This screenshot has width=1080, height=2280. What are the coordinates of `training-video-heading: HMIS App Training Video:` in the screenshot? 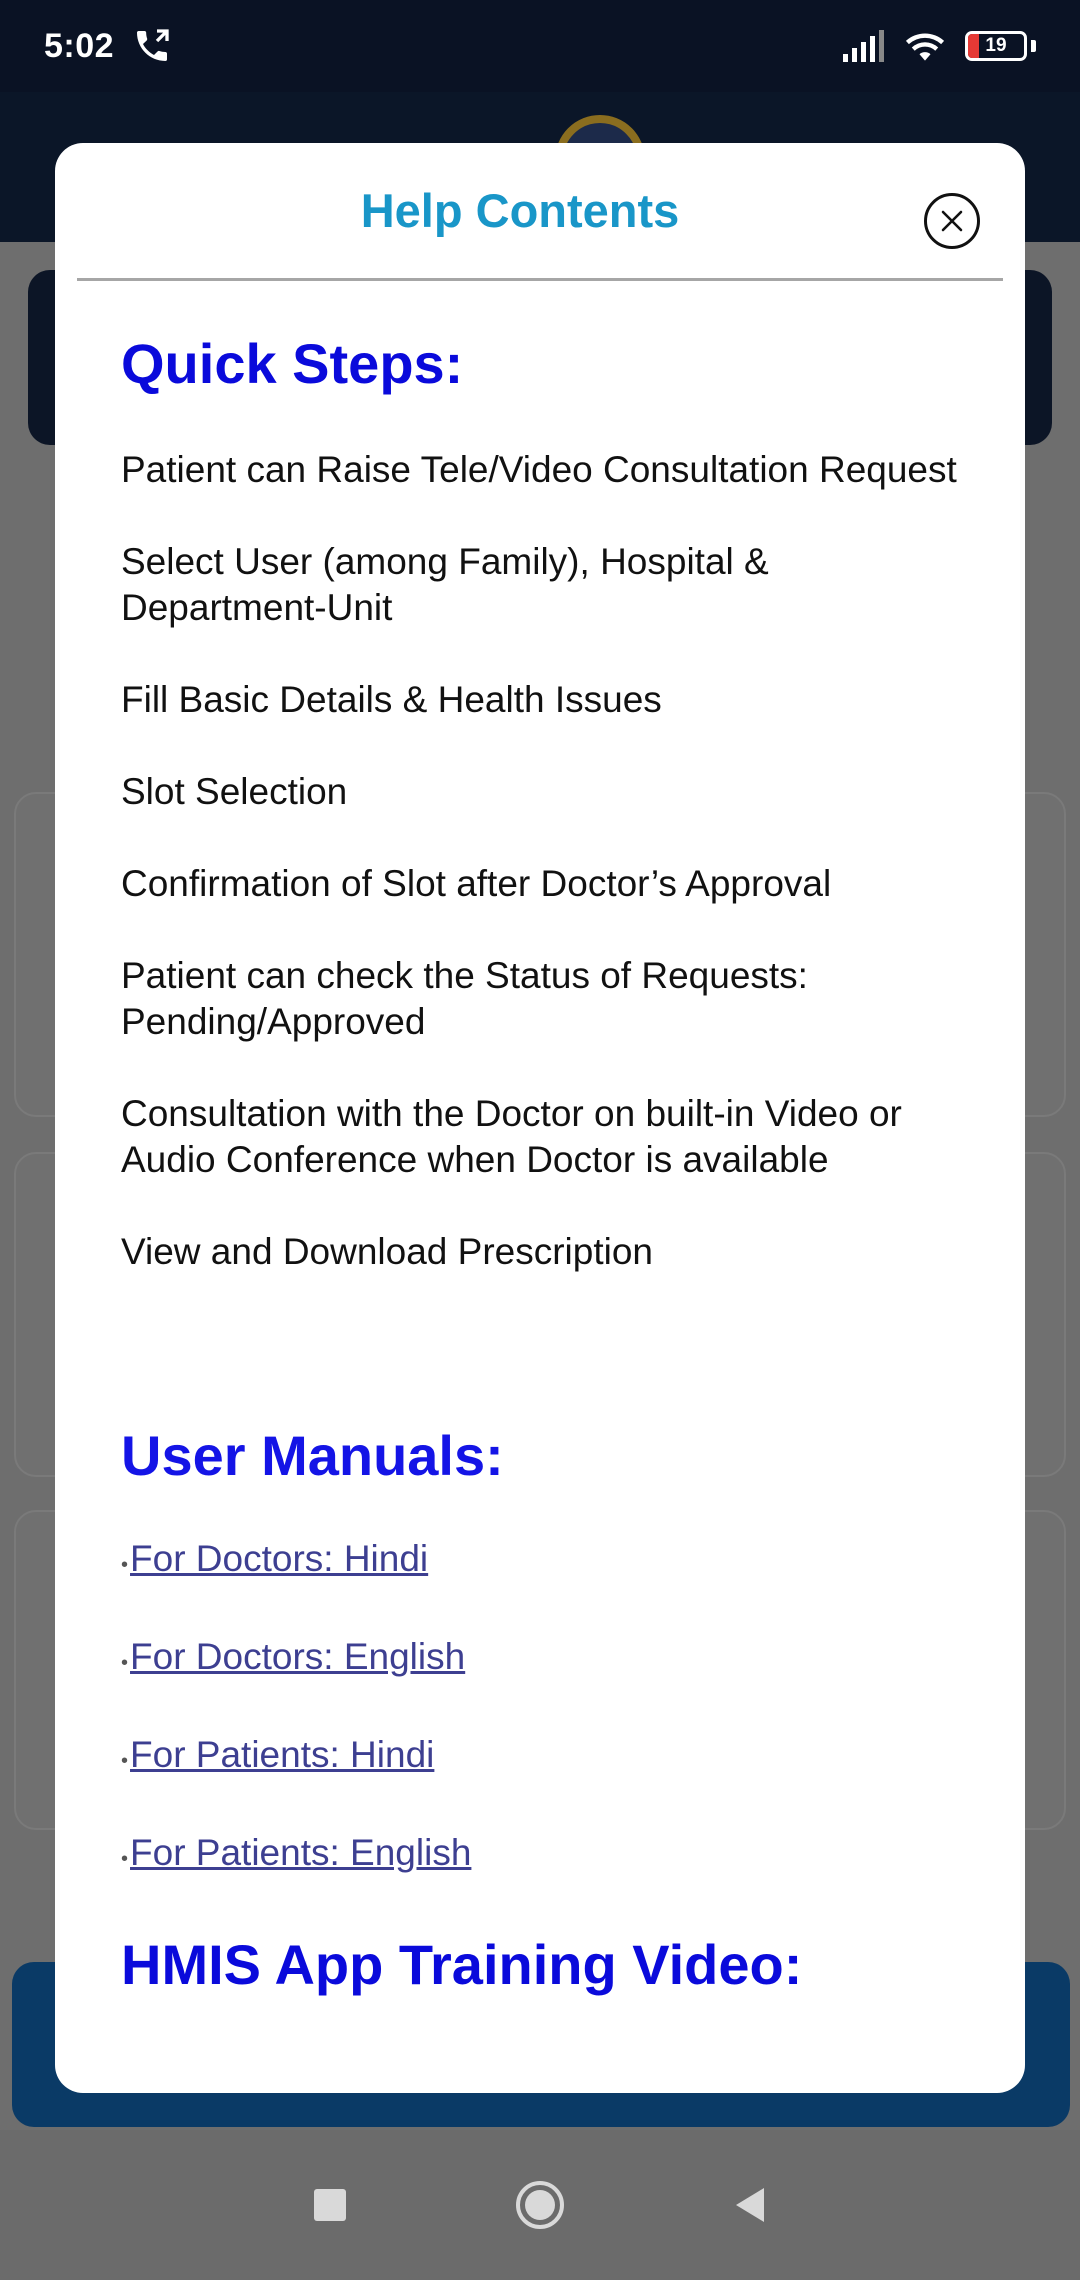 It's located at (462, 1965).